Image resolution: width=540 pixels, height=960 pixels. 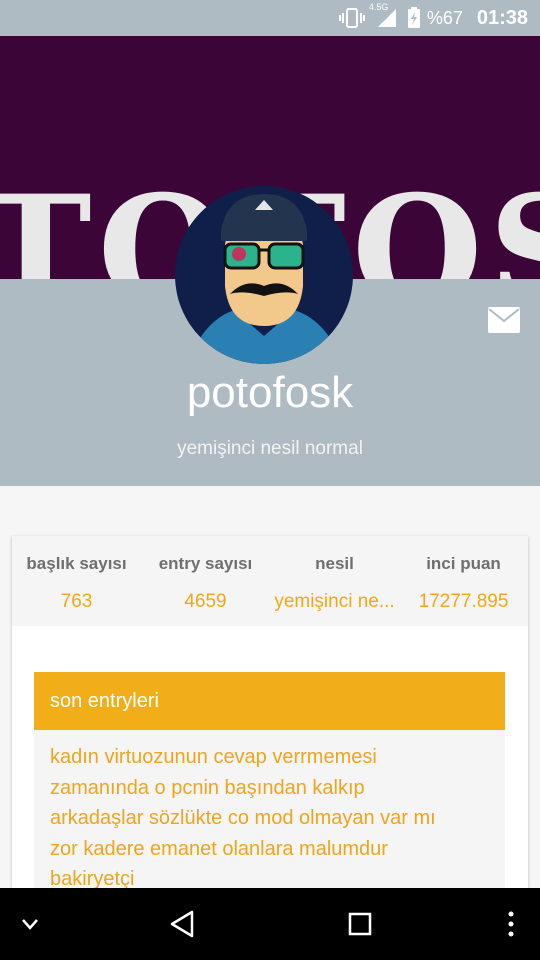 I want to click on avatar, so click(x=264, y=275).